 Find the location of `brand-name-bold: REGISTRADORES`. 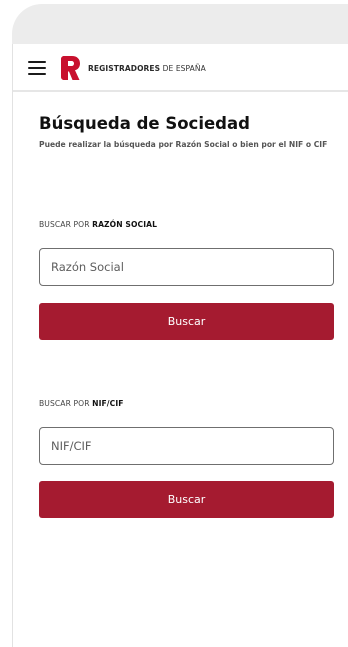

brand-name-bold: REGISTRADORES is located at coordinates (124, 68).